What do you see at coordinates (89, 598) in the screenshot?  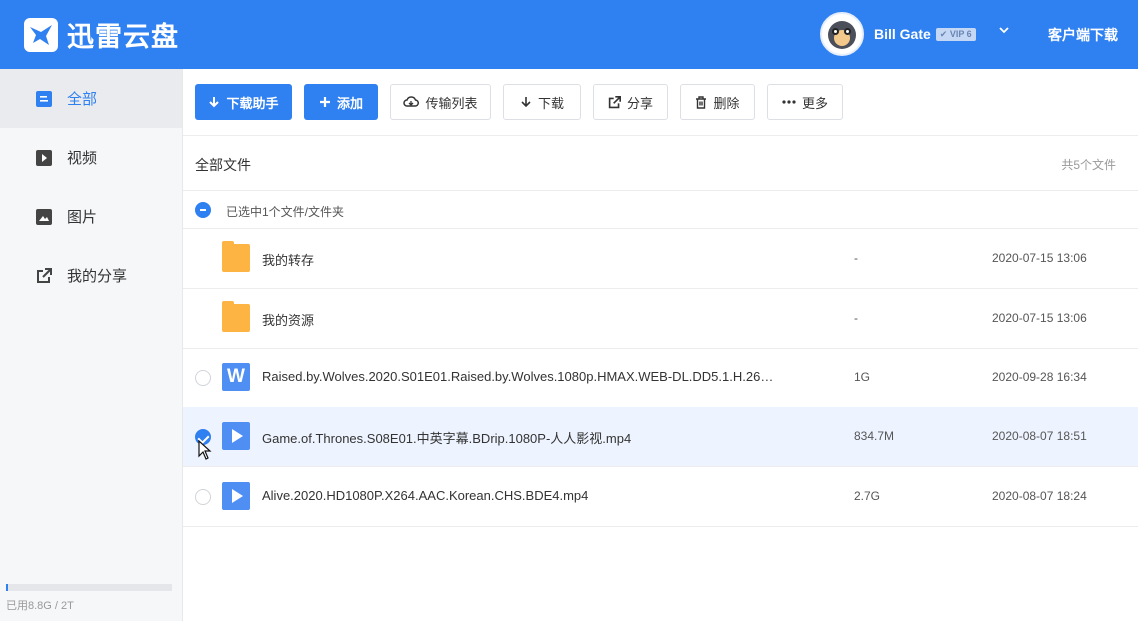 I see `storage-usage: 已用8.8G / 2T` at bounding box center [89, 598].